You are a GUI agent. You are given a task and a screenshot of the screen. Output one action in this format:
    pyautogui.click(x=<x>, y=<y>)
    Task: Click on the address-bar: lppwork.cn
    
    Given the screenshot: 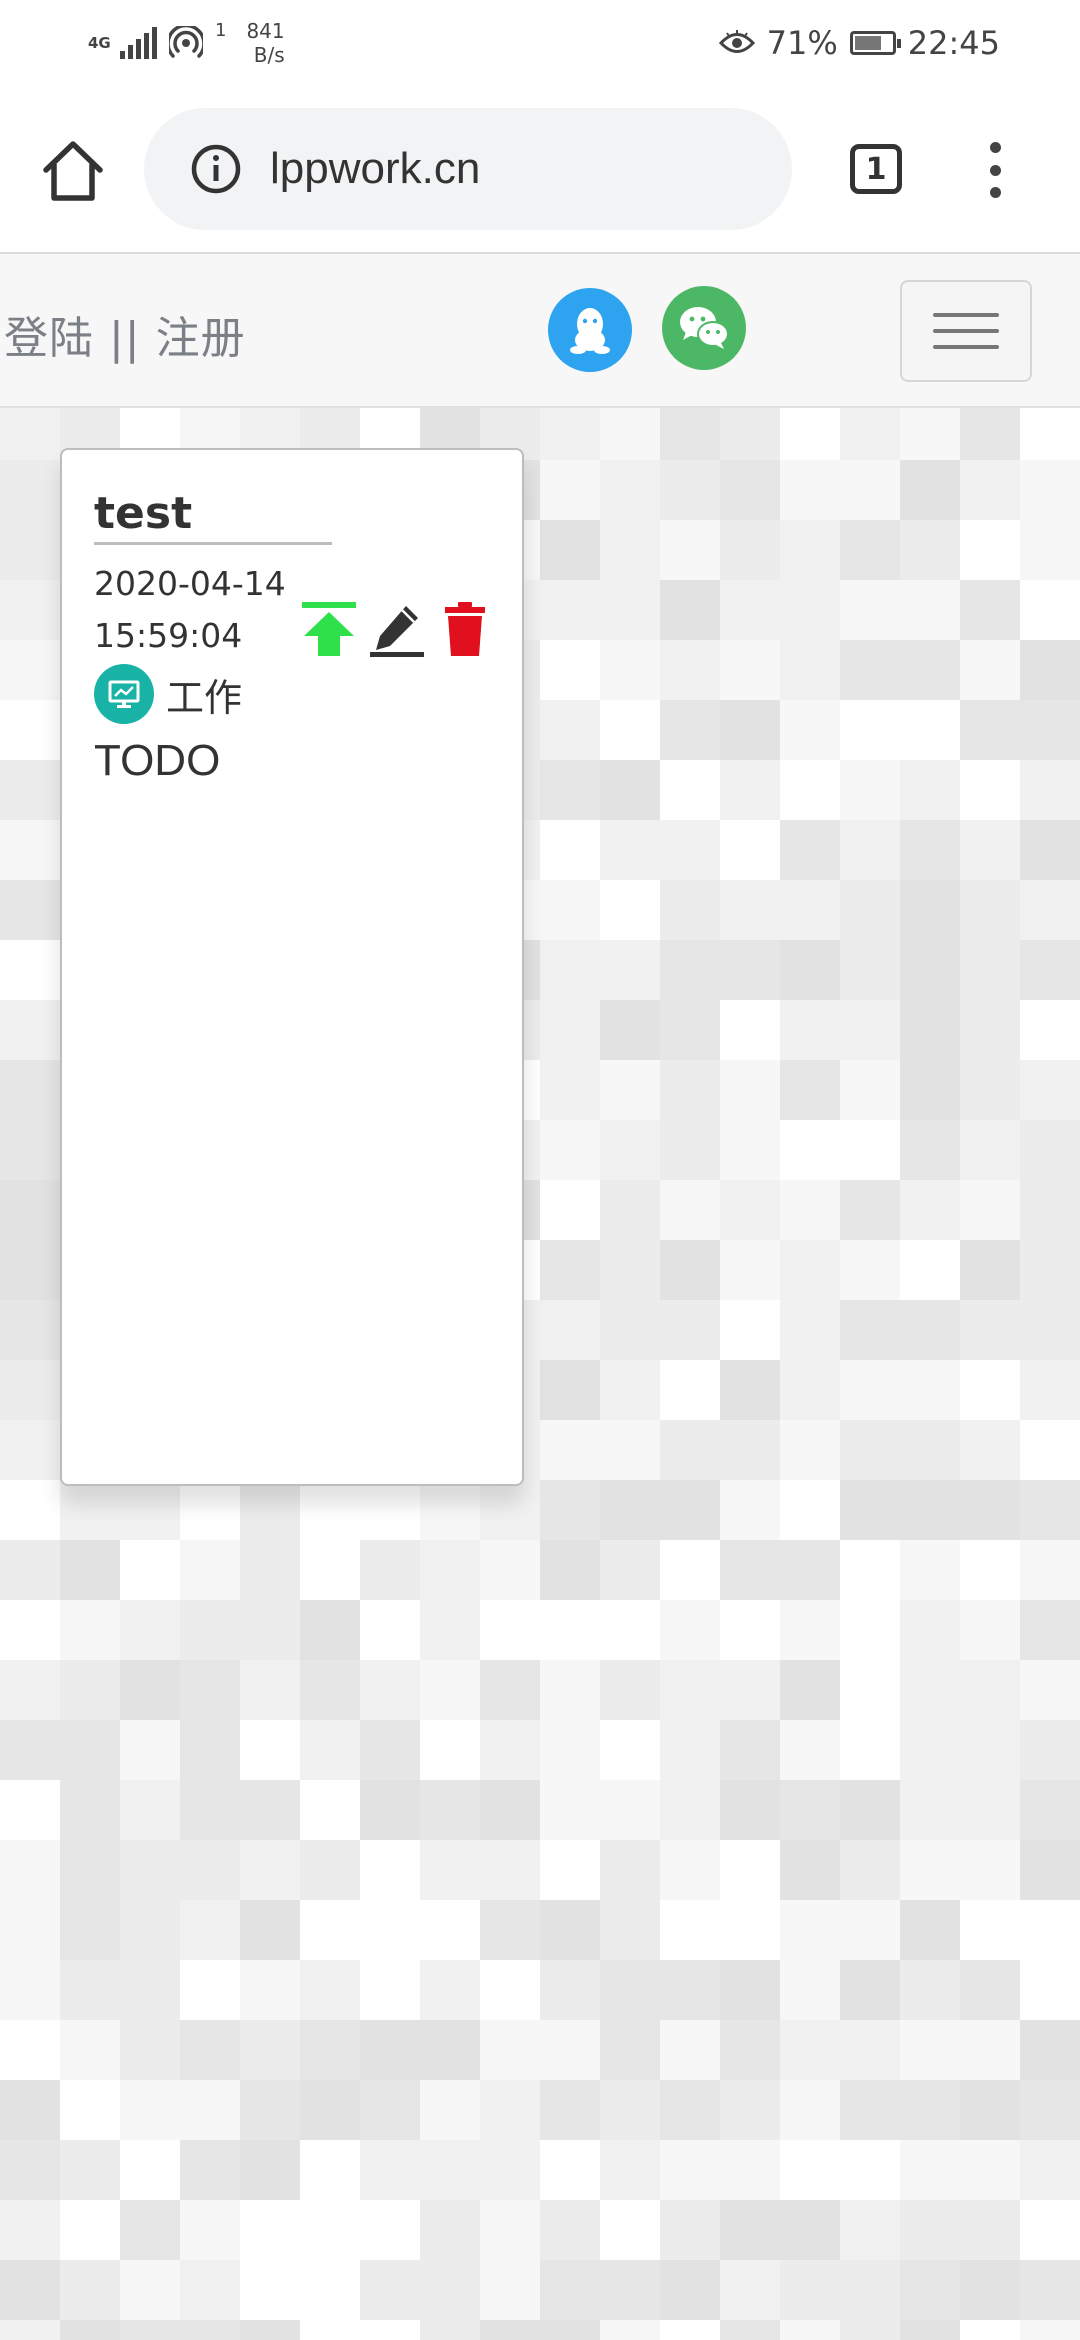 What is the action you would take?
    pyautogui.click(x=468, y=169)
    